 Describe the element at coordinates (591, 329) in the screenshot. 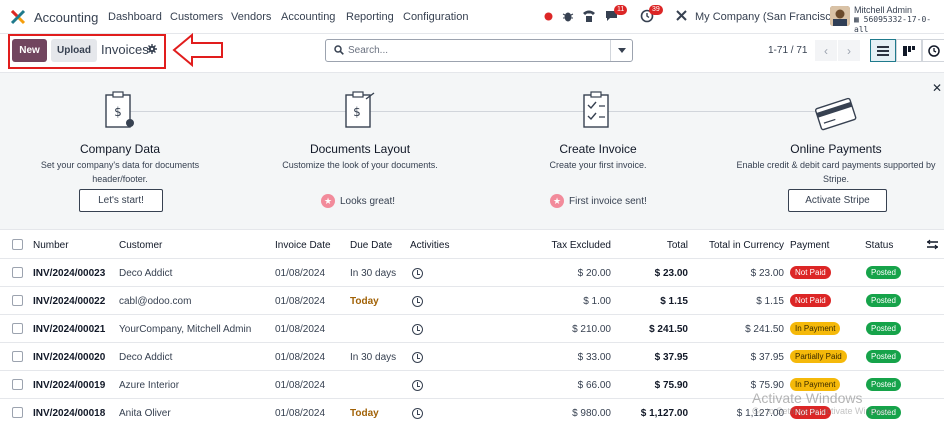

I see `tax-excluded: $ 210.00` at that location.